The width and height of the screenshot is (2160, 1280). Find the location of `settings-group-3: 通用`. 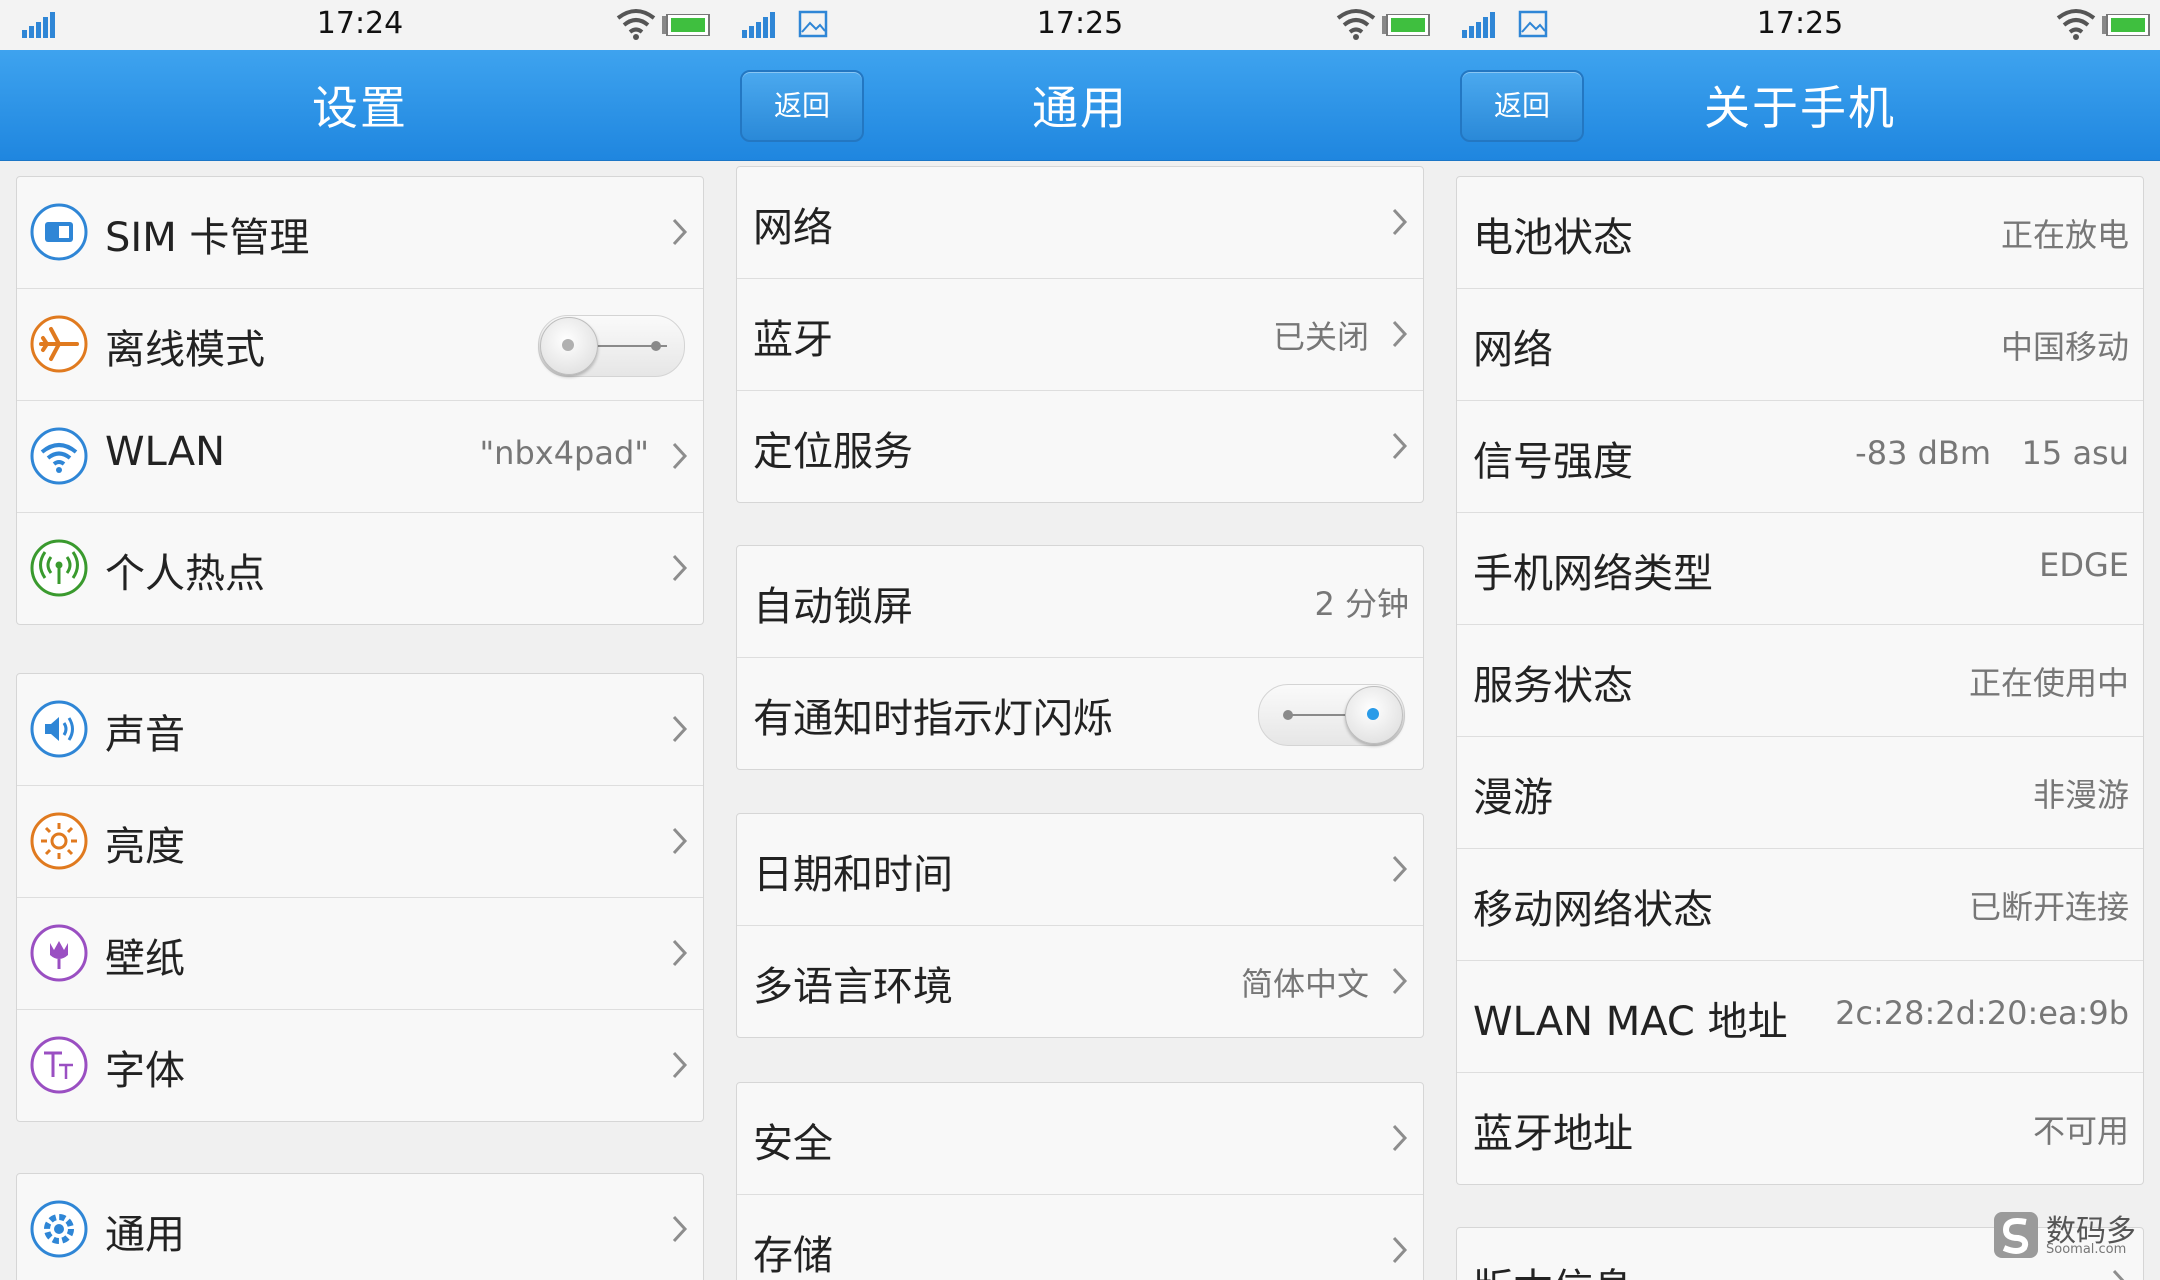

settings-group-3: 通用 is located at coordinates (360, 1226).